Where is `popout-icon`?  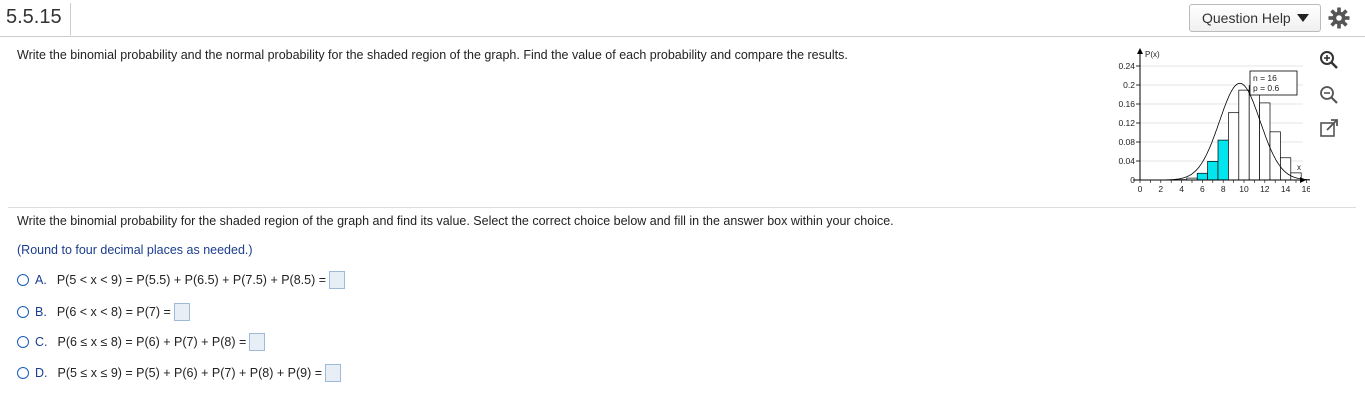
popout-icon is located at coordinates (1329, 128).